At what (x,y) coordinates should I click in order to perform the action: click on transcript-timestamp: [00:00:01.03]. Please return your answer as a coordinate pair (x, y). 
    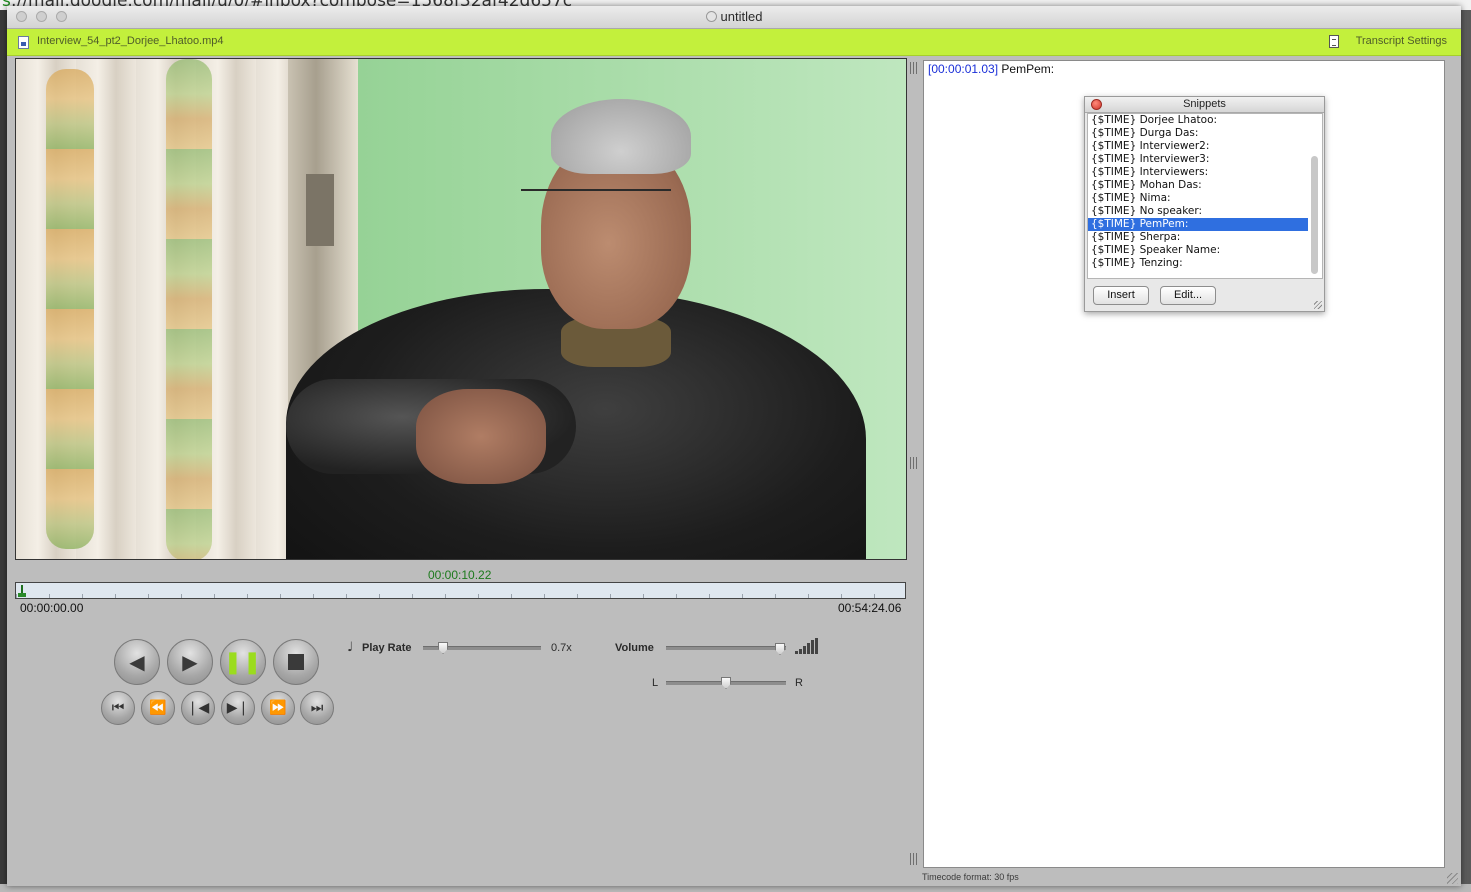
    Looking at the image, I should click on (963, 69).